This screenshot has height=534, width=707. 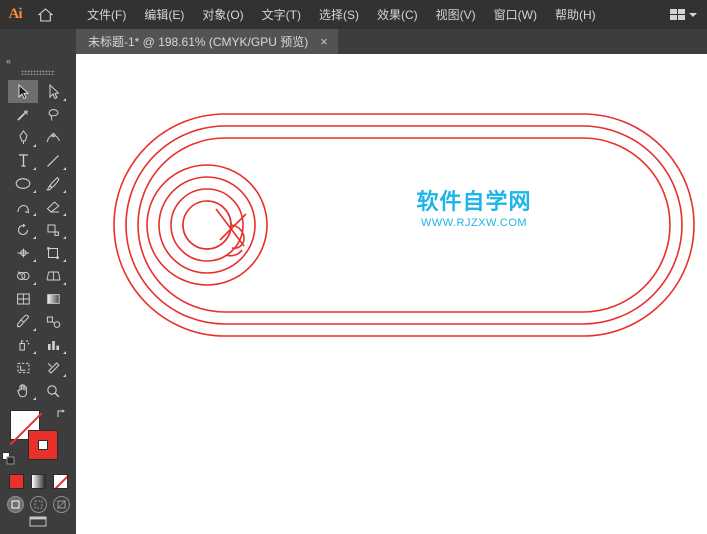 What do you see at coordinates (23, 367) in the screenshot?
I see `artboard-tool` at bounding box center [23, 367].